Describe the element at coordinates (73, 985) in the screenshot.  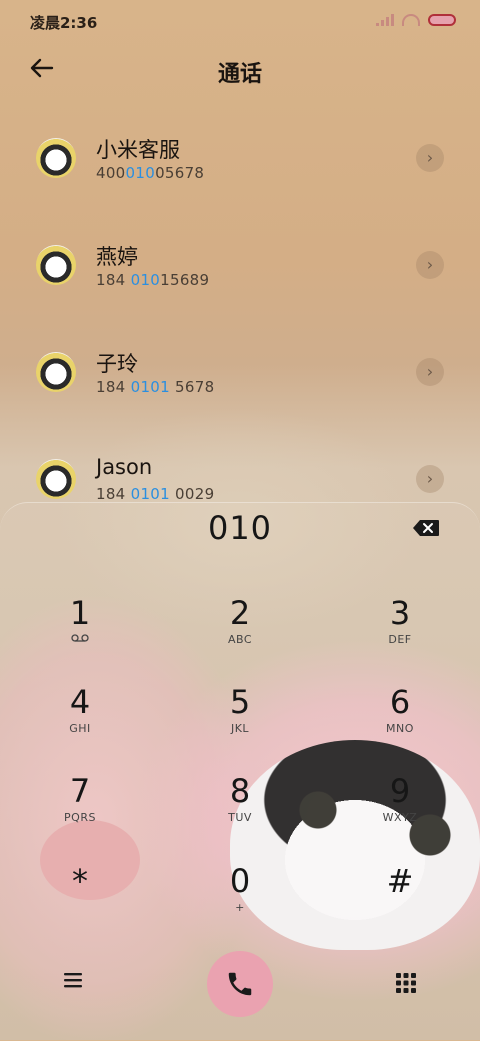
I see `menu-icon` at that location.